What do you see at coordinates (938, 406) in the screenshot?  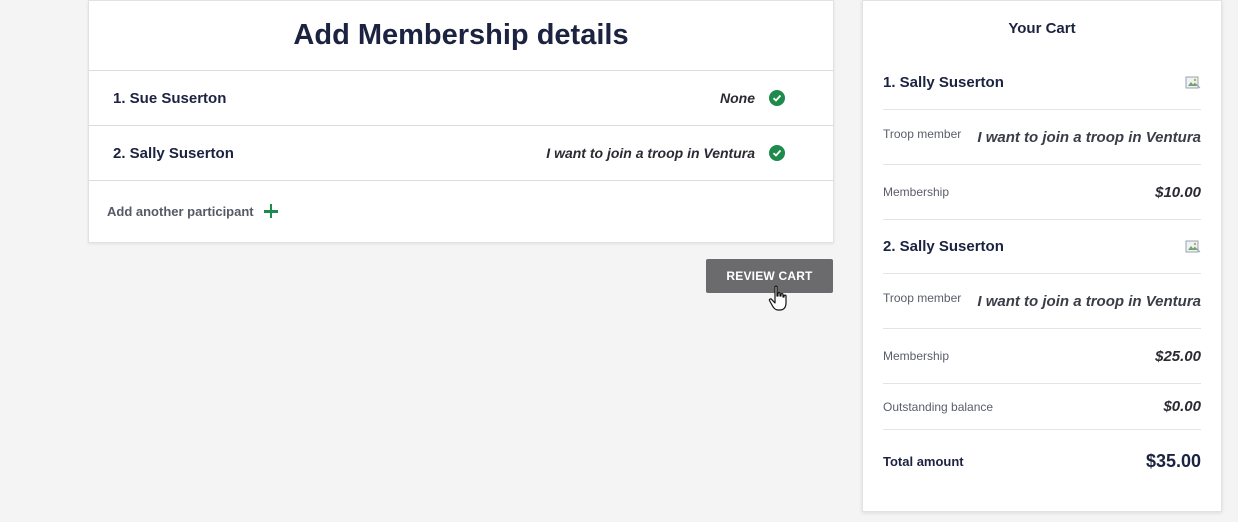 I see `balance-label: Outstanding balance` at bounding box center [938, 406].